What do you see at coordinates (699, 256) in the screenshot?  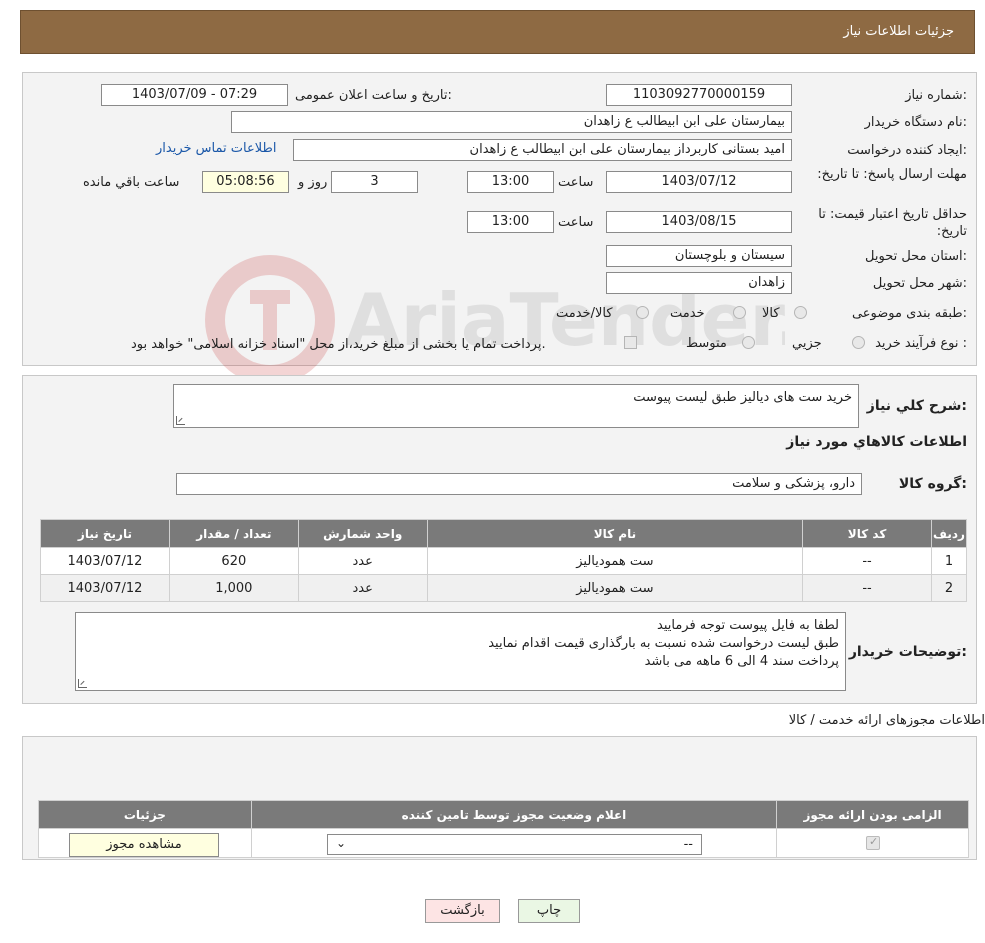 I see `province-field: سیستان و بلوچستان` at bounding box center [699, 256].